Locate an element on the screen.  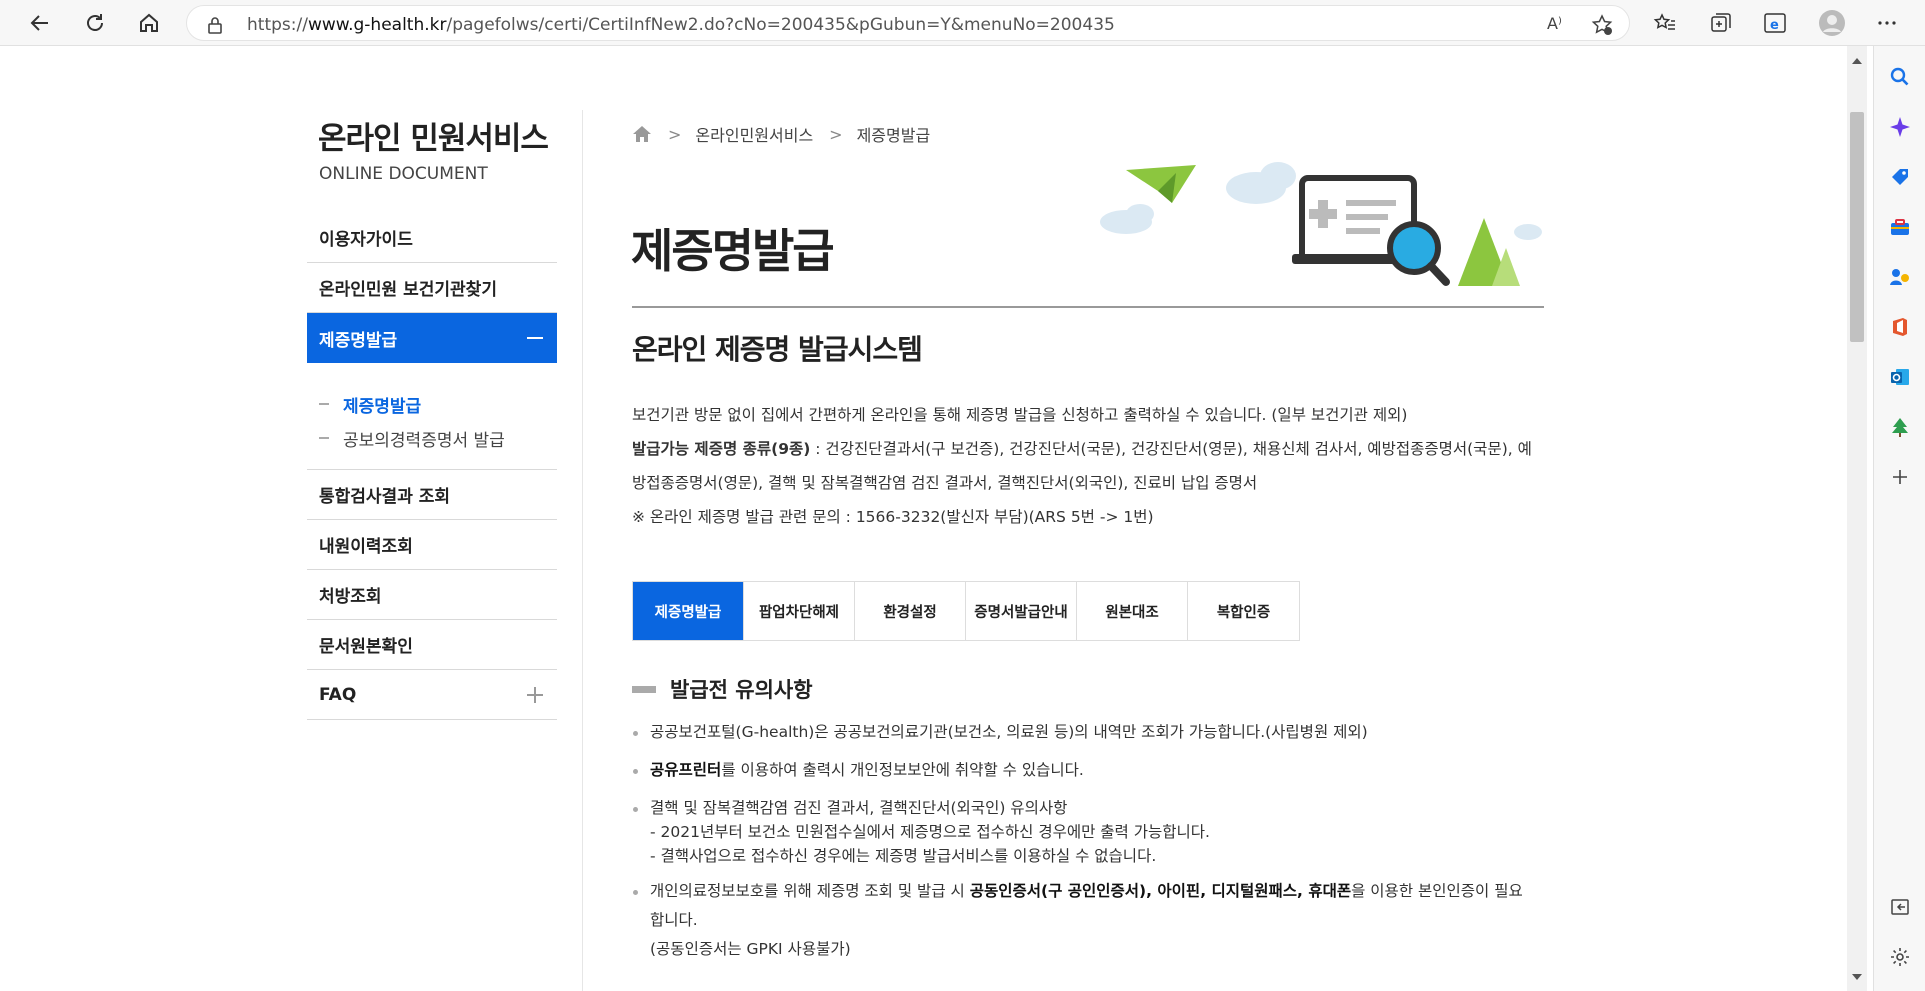
office-icon is located at coordinates (1900, 327).